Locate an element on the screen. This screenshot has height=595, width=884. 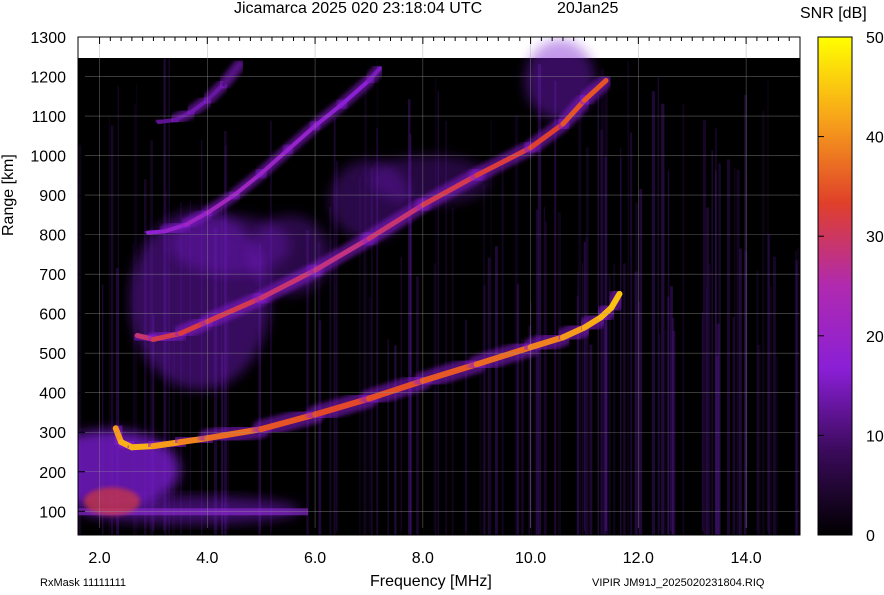
y-tick-label: 200 is located at coordinates (52, 473).